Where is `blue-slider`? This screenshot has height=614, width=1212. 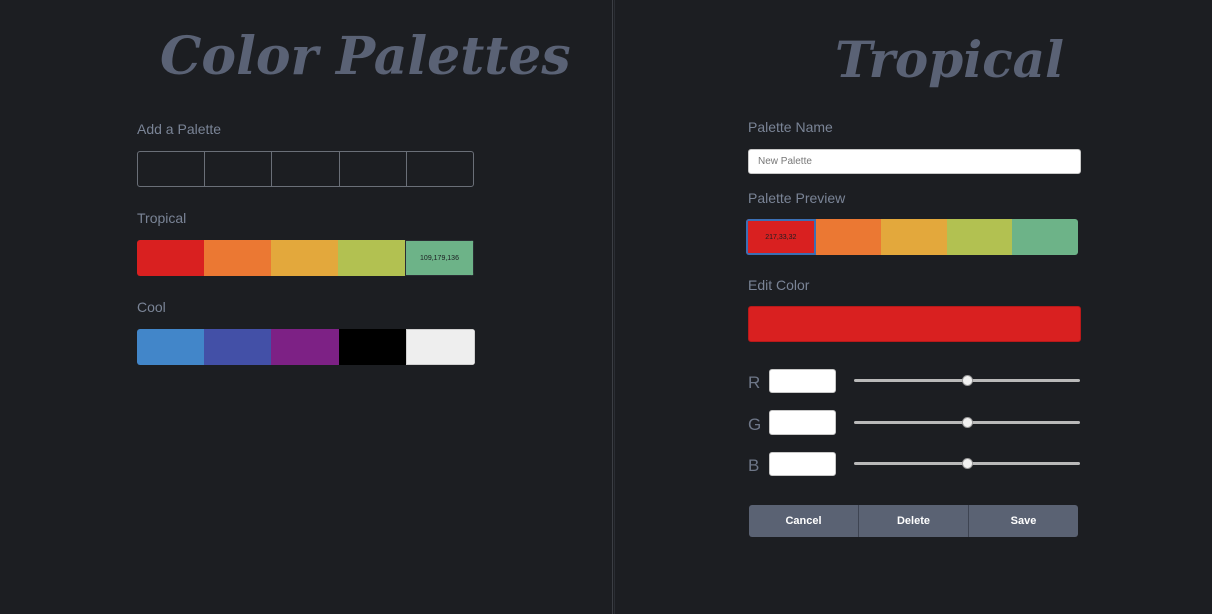
blue-slider is located at coordinates (967, 463).